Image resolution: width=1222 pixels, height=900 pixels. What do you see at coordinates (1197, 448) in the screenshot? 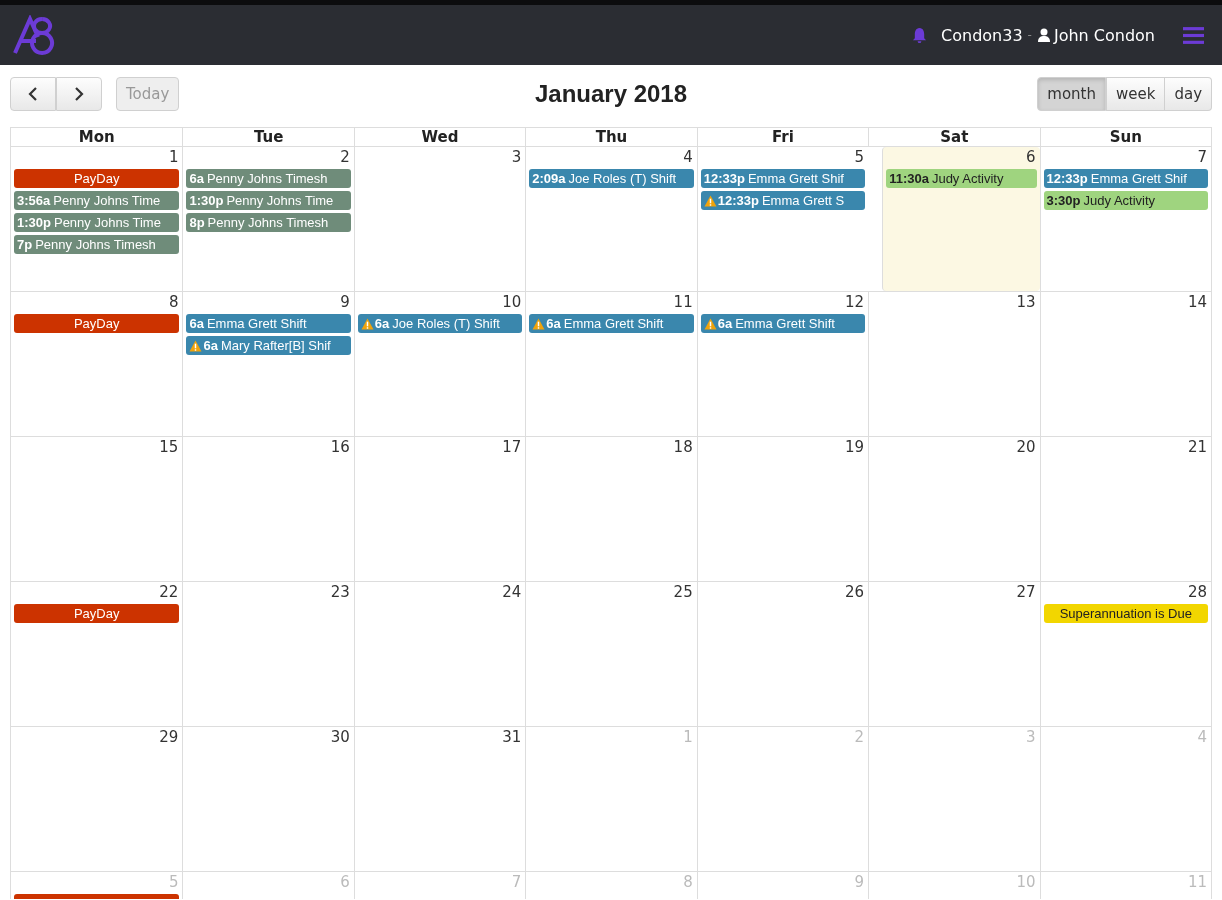
I see `day-number: 21` at bounding box center [1197, 448].